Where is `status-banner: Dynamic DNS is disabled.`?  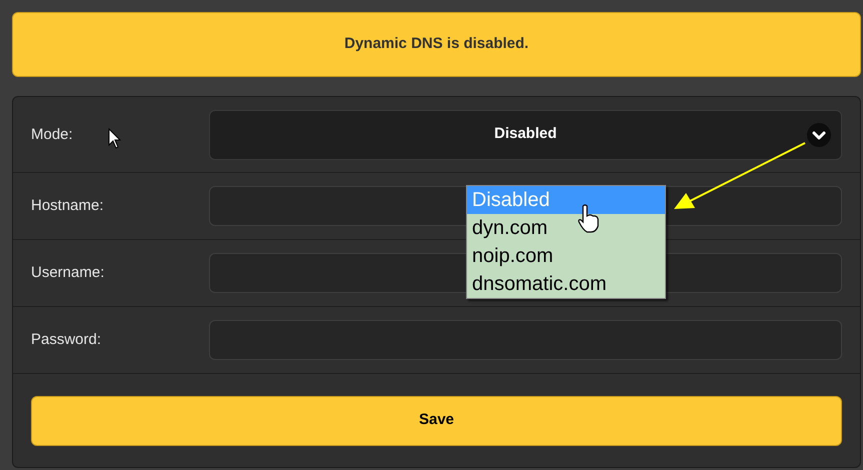
status-banner: Dynamic DNS is disabled. is located at coordinates (436, 44).